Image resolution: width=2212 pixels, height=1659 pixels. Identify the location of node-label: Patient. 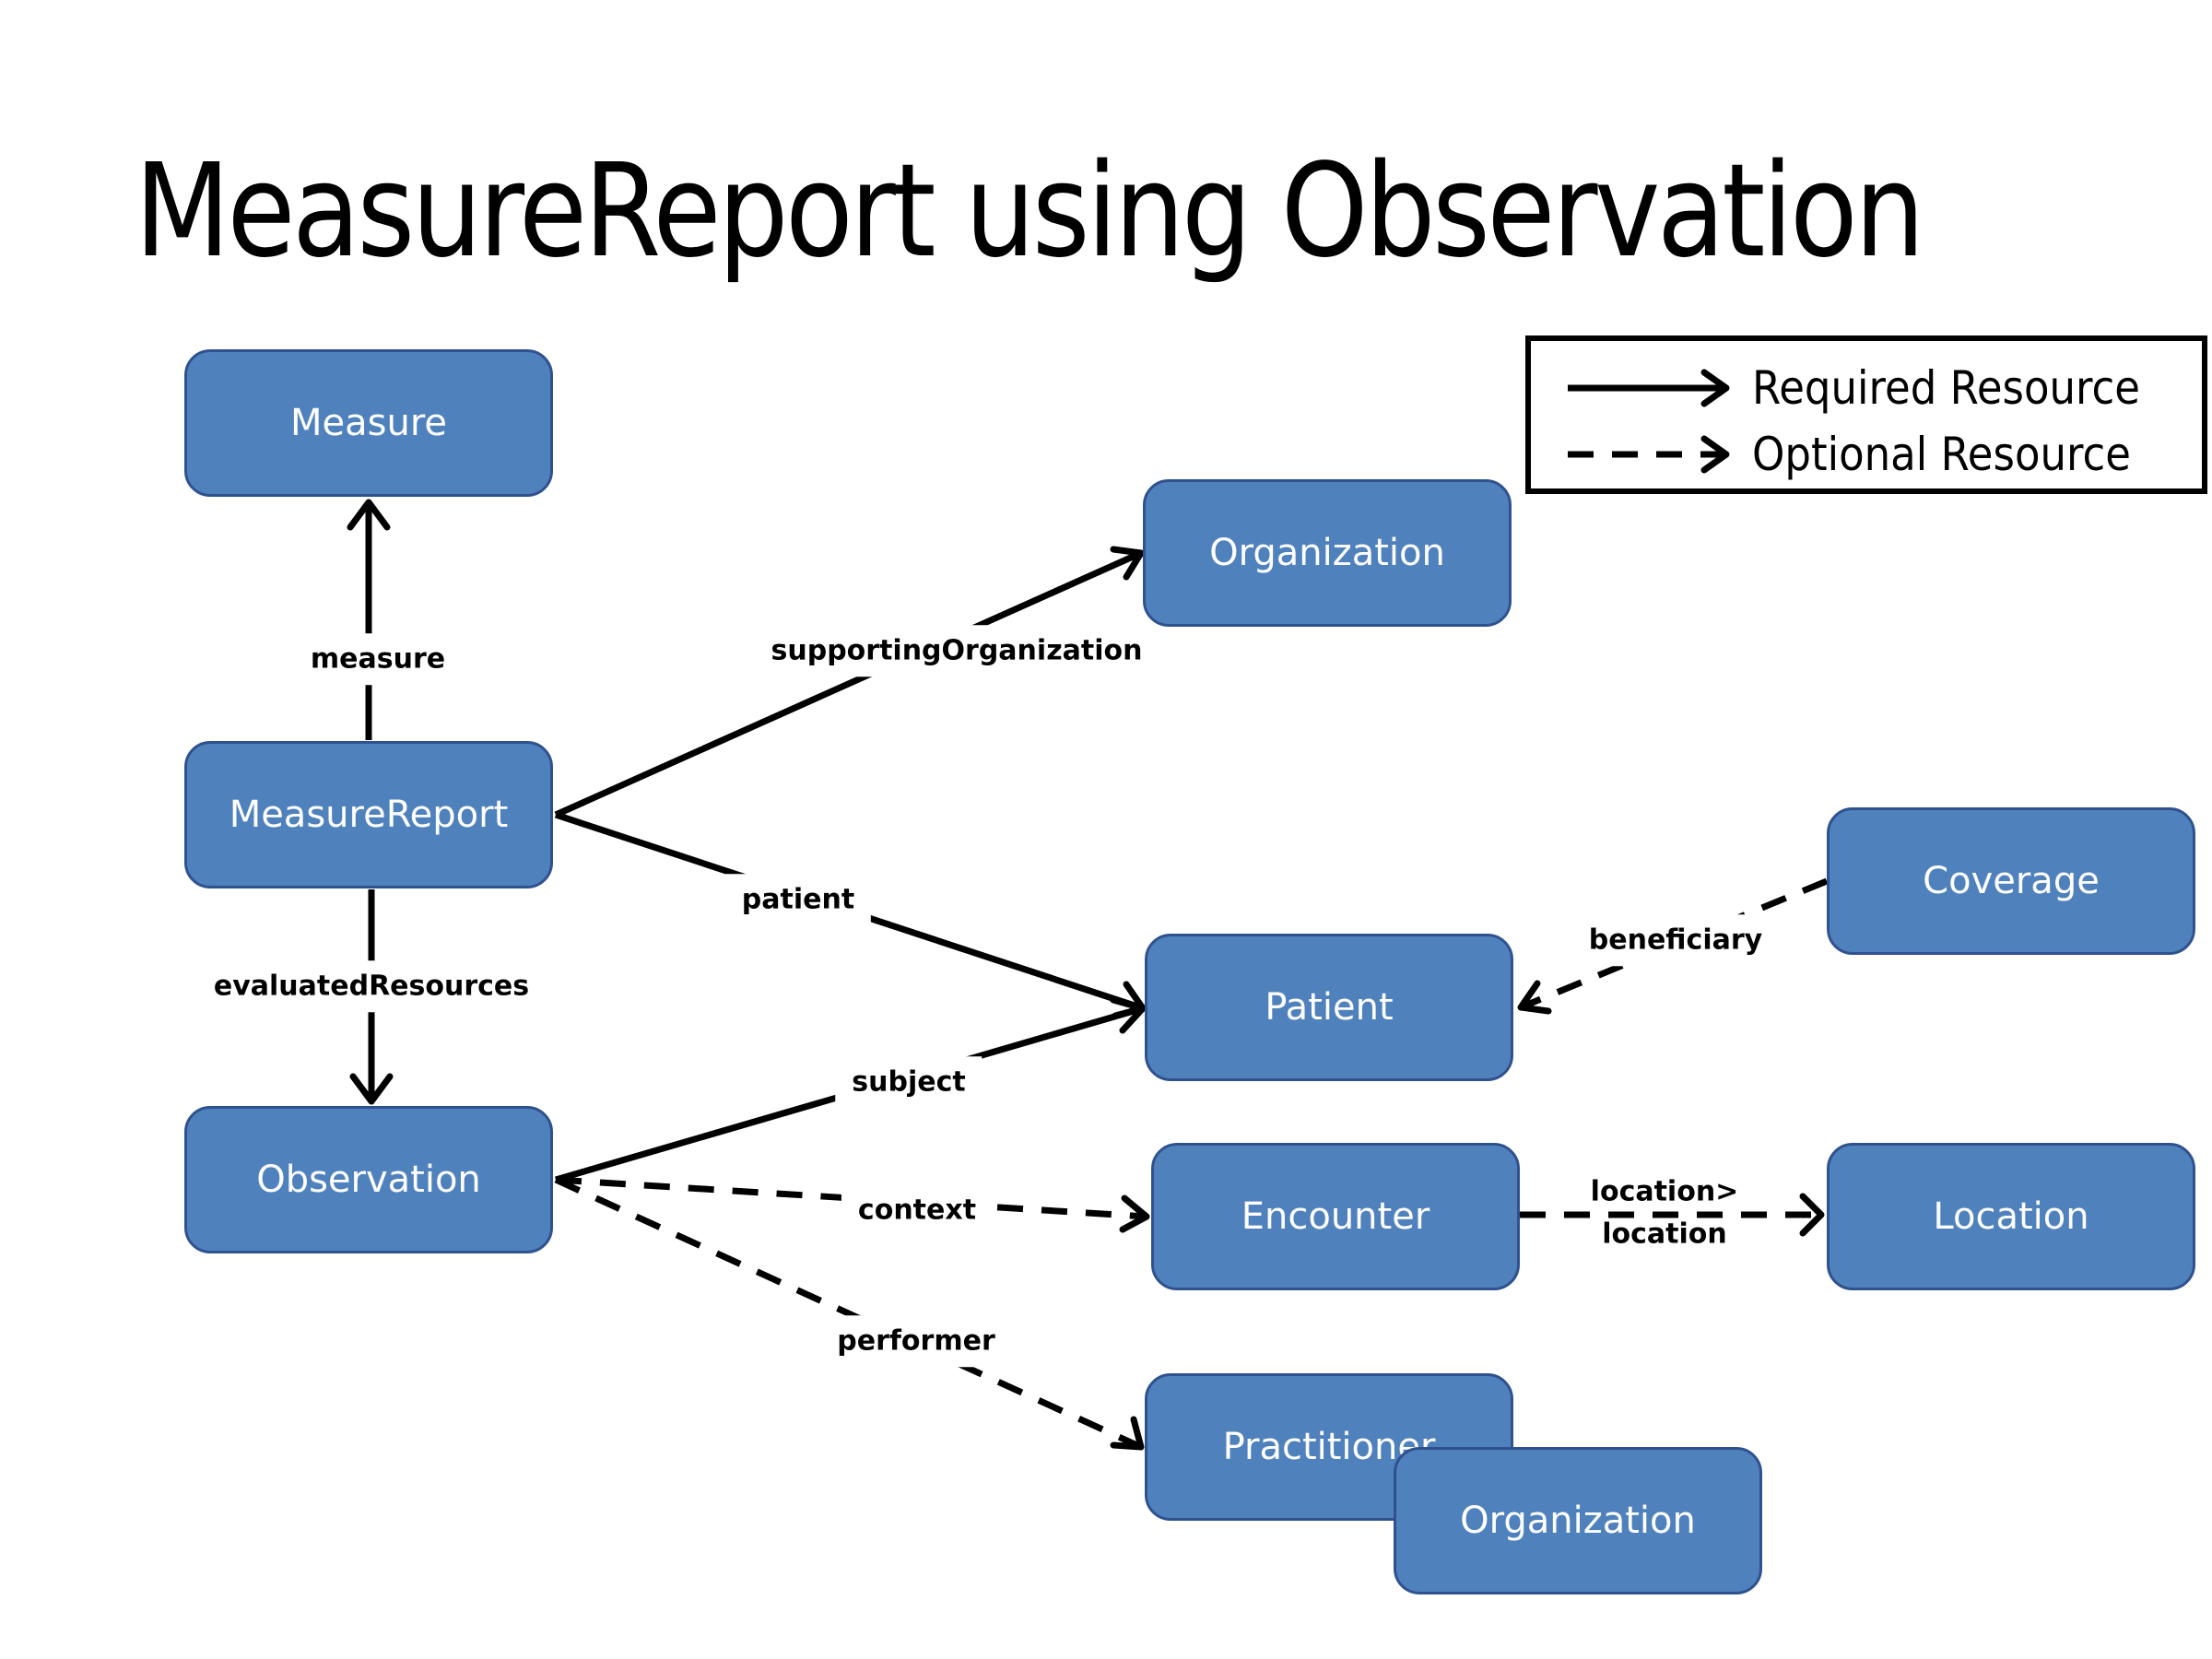
(1329, 1007).